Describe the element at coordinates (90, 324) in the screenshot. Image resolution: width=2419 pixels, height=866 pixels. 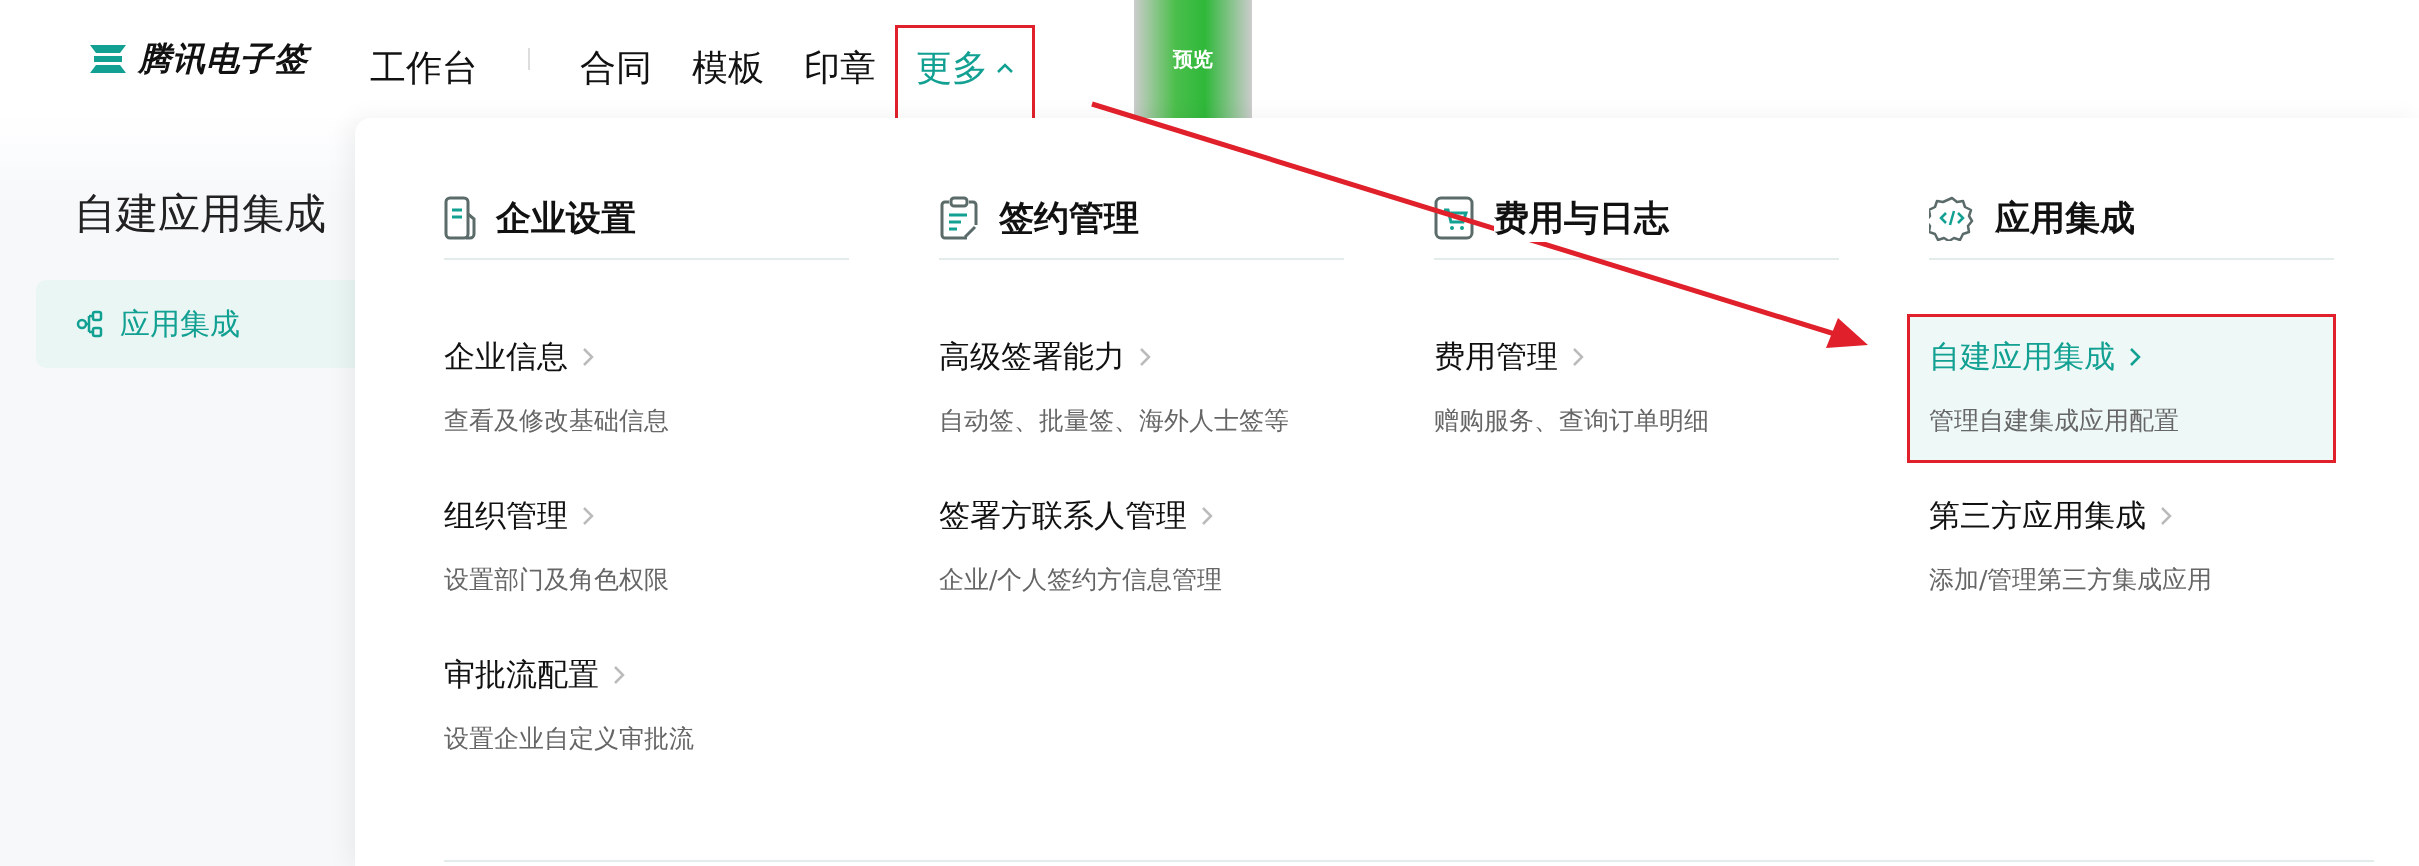
I see `nodes-icon` at that location.